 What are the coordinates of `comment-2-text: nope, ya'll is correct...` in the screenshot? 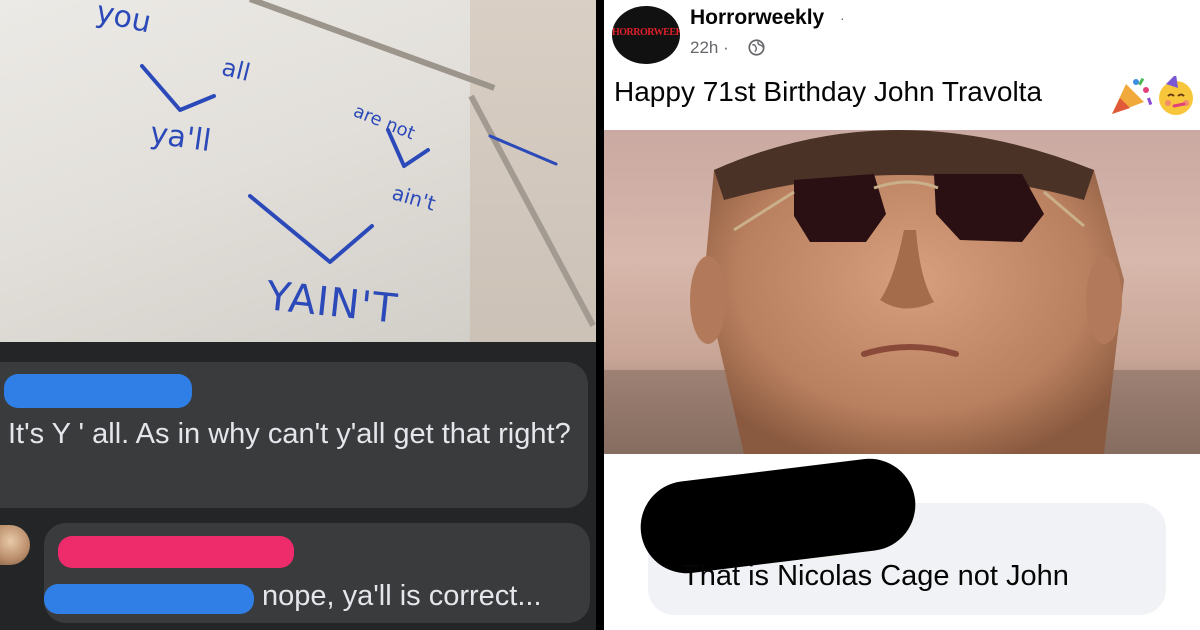 It's located at (402, 596).